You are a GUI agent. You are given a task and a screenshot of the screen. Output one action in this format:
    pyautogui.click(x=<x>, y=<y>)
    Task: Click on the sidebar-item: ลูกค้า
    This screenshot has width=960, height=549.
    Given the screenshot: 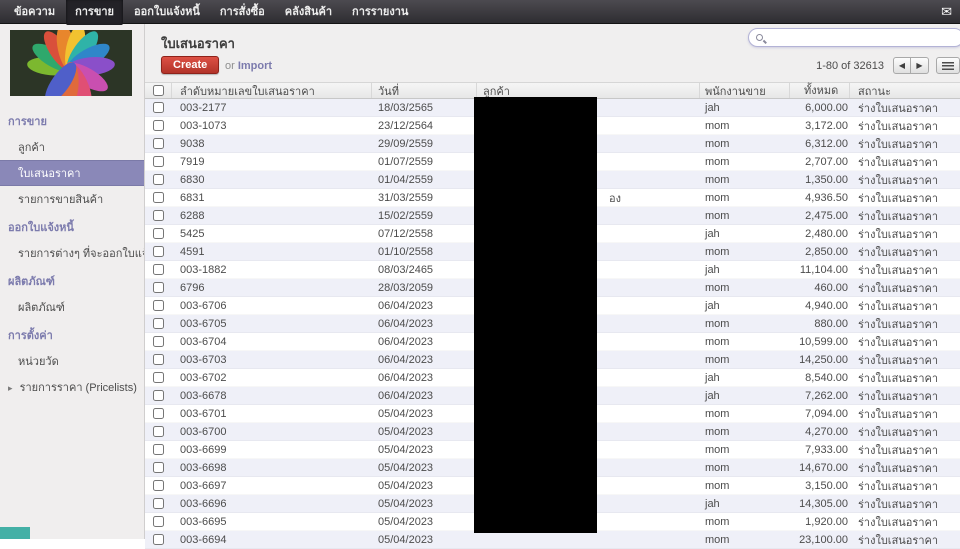 What is the action you would take?
    pyautogui.click(x=72, y=147)
    